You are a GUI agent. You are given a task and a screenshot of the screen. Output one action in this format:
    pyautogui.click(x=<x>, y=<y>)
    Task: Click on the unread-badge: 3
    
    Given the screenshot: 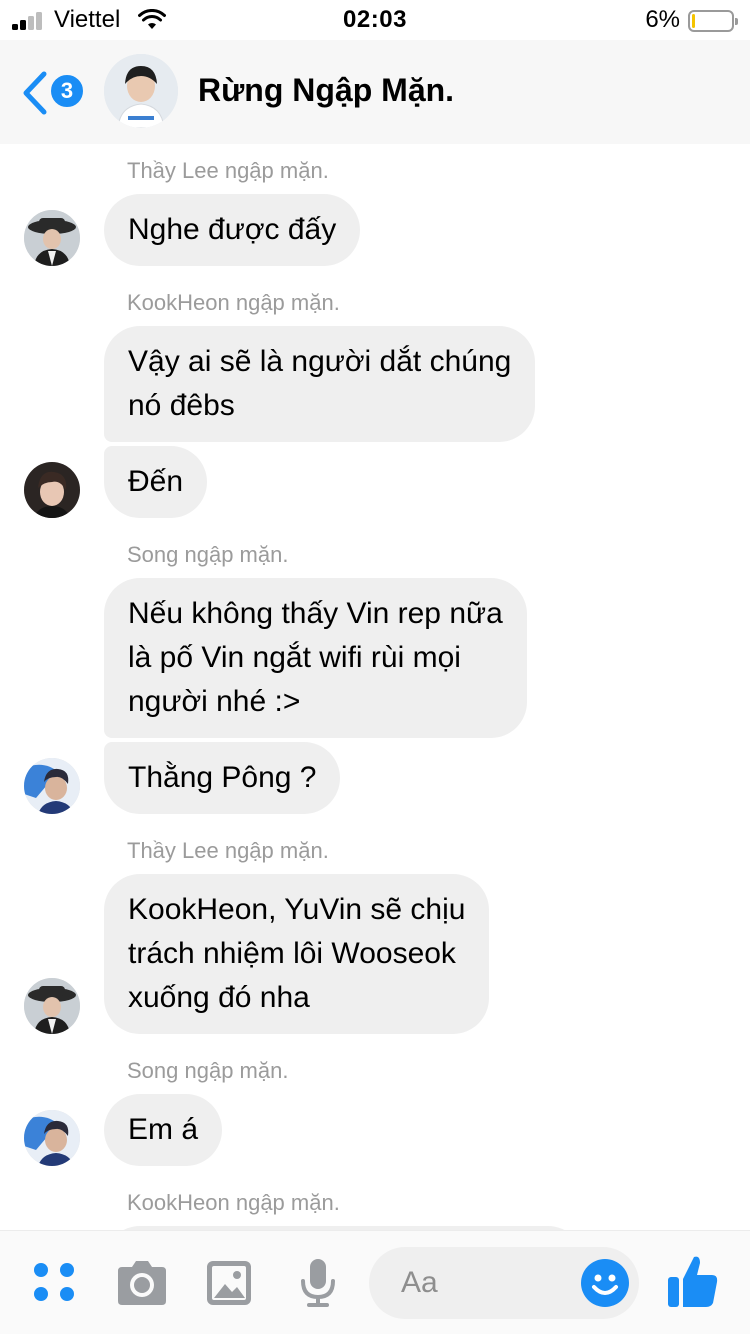 What is the action you would take?
    pyautogui.click(x=67, y=91)
    